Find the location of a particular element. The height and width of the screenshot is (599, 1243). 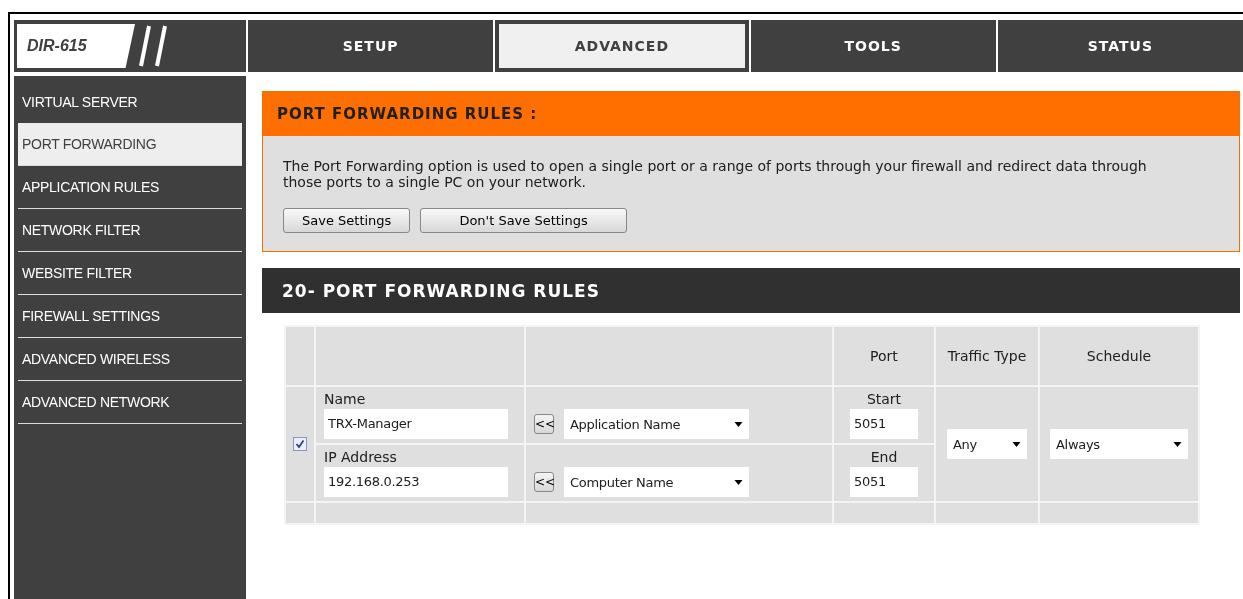

nav-tab: SETUP is located at coordinates (371, 46).